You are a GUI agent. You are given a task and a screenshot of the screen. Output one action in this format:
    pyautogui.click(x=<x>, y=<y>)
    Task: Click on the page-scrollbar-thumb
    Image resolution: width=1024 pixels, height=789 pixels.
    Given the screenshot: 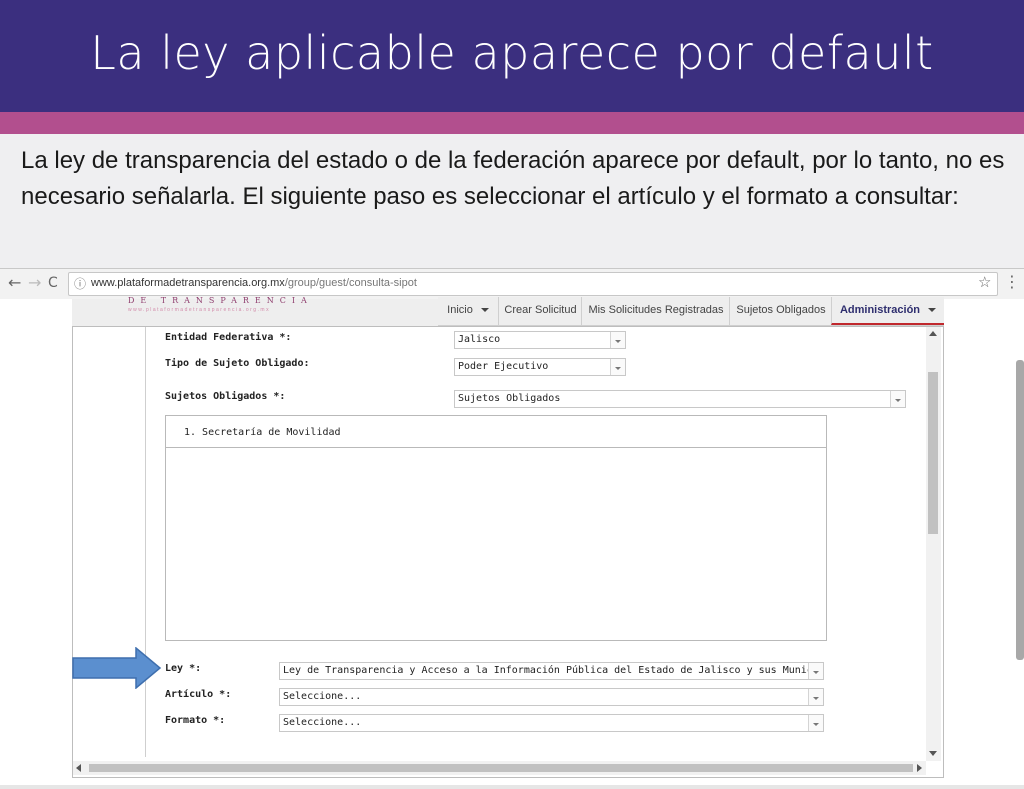 What is the action you would take?
    pyautogui.click(x=1020, y=510)
    